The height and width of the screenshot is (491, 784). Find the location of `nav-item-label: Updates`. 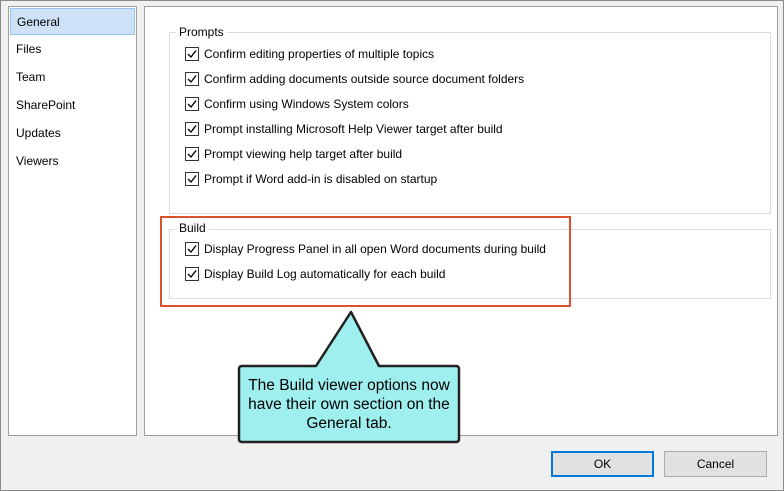

nav-item-label: Updates is located at coordinates (38, 133).